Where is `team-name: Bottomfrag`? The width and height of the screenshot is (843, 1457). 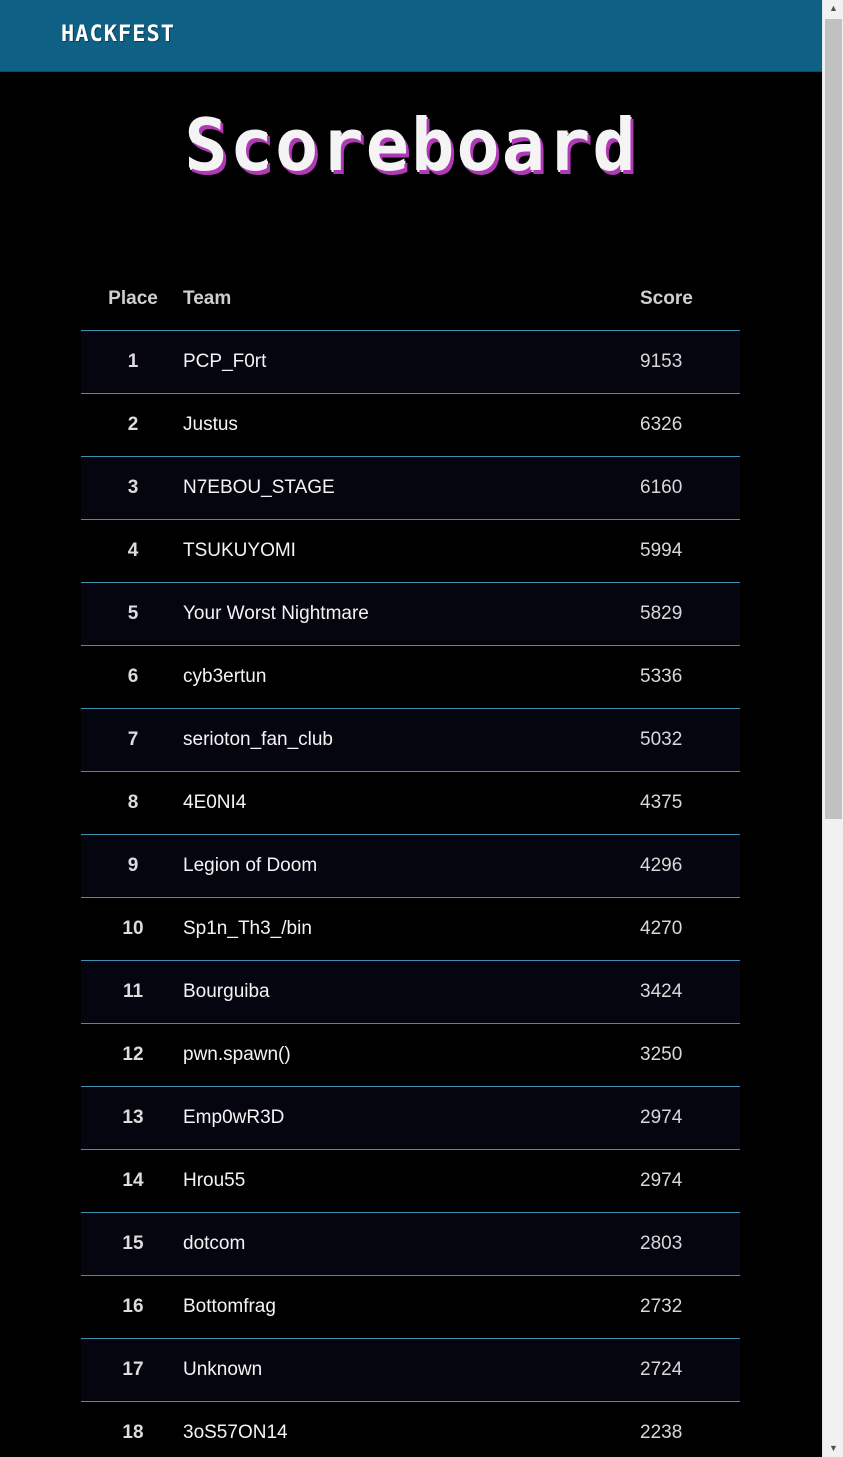
team-name: Bottomfrag is located at coordinates (404, 1307).